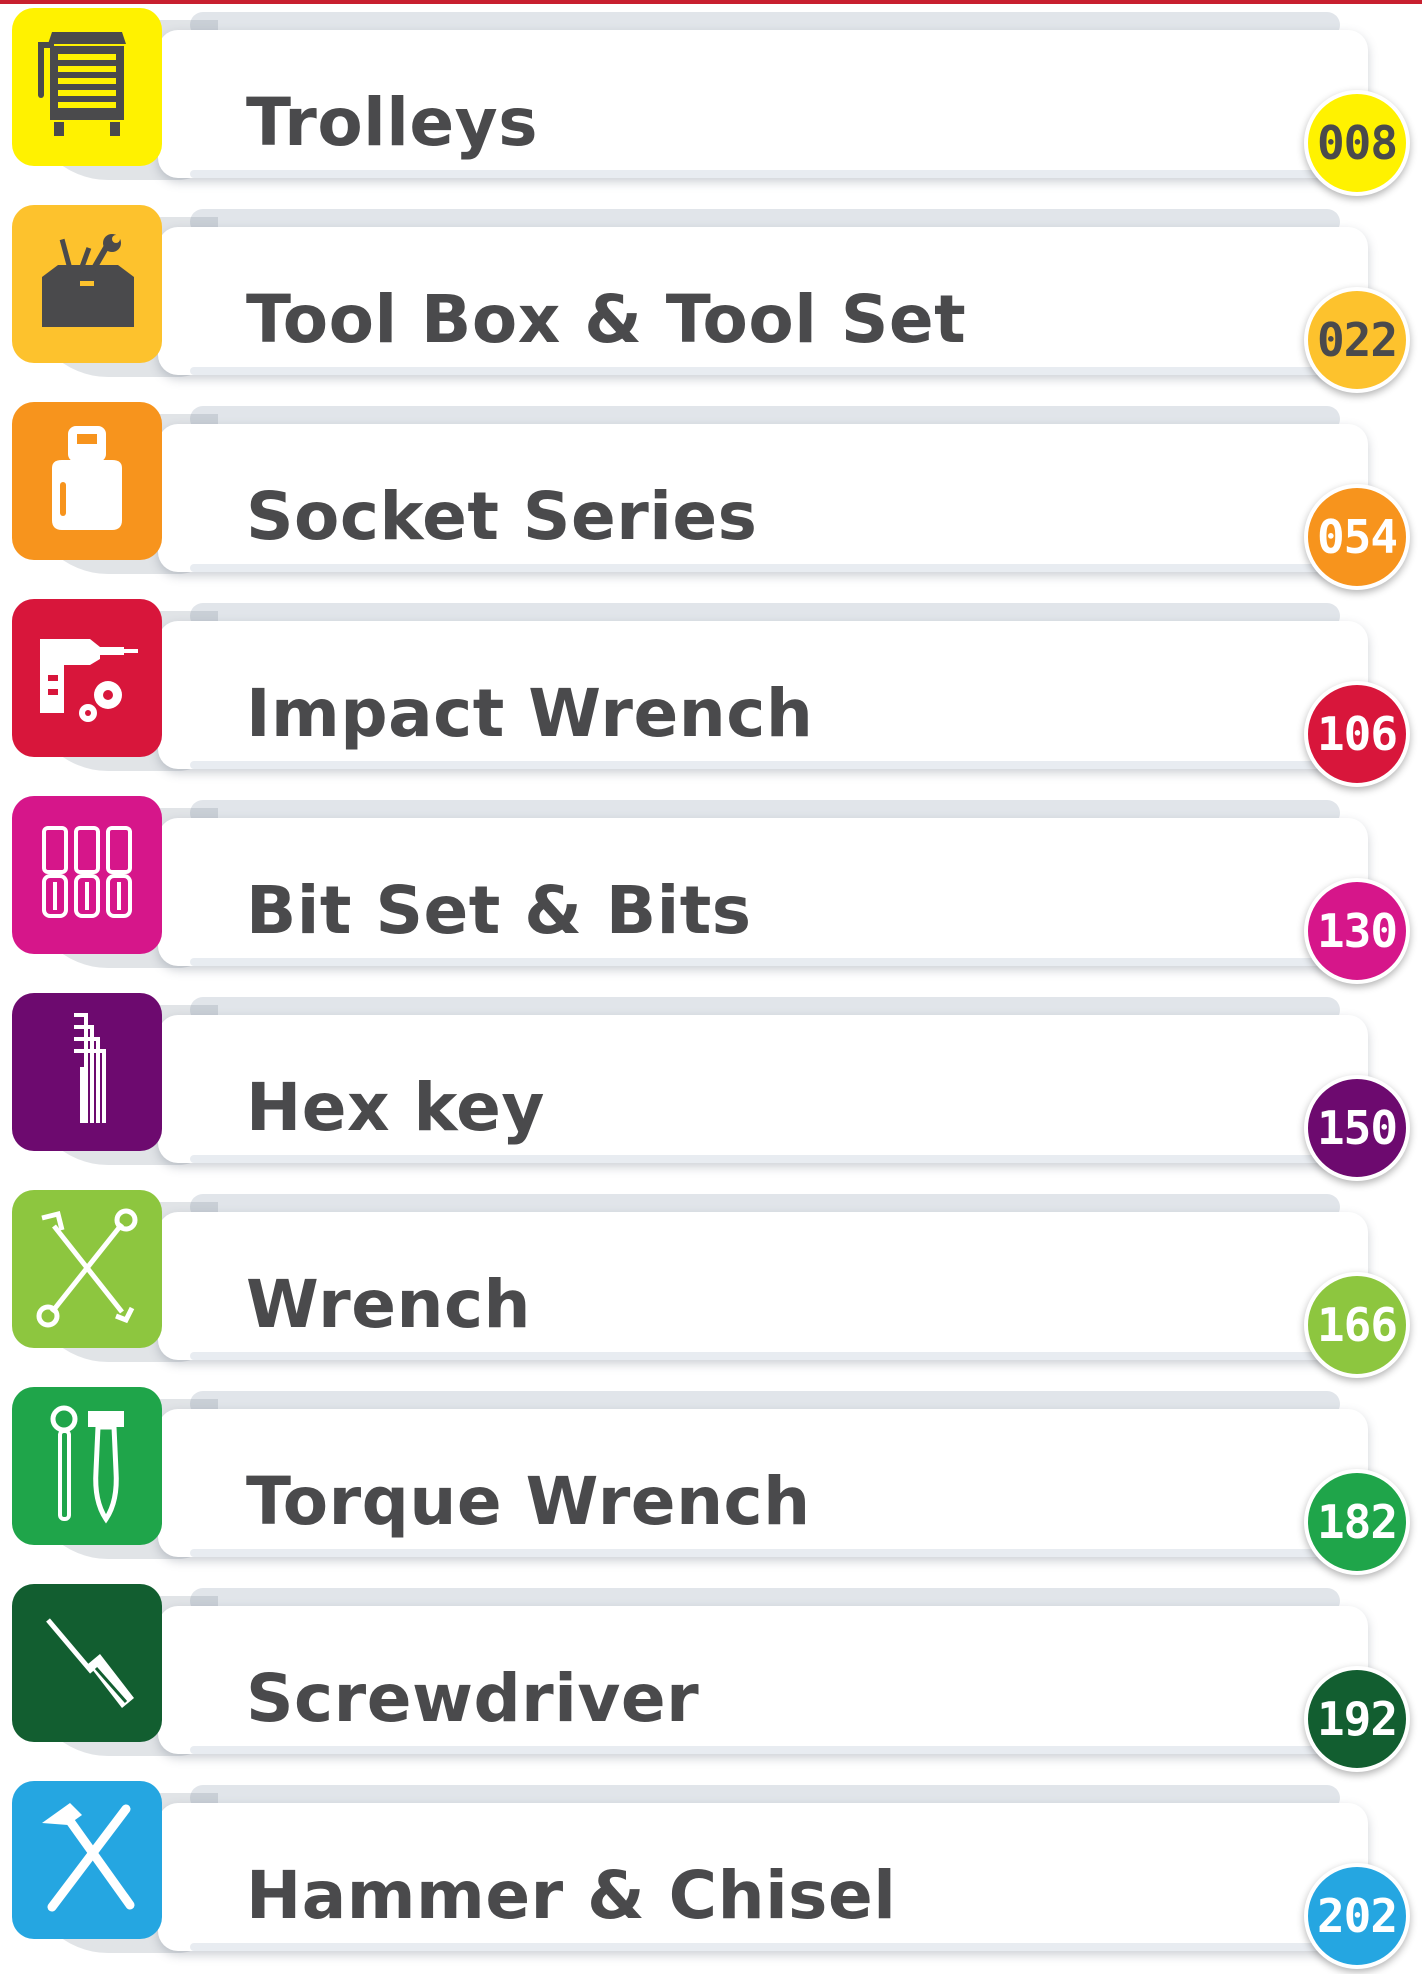  I want to click on socket-icon, so click(87, 478).